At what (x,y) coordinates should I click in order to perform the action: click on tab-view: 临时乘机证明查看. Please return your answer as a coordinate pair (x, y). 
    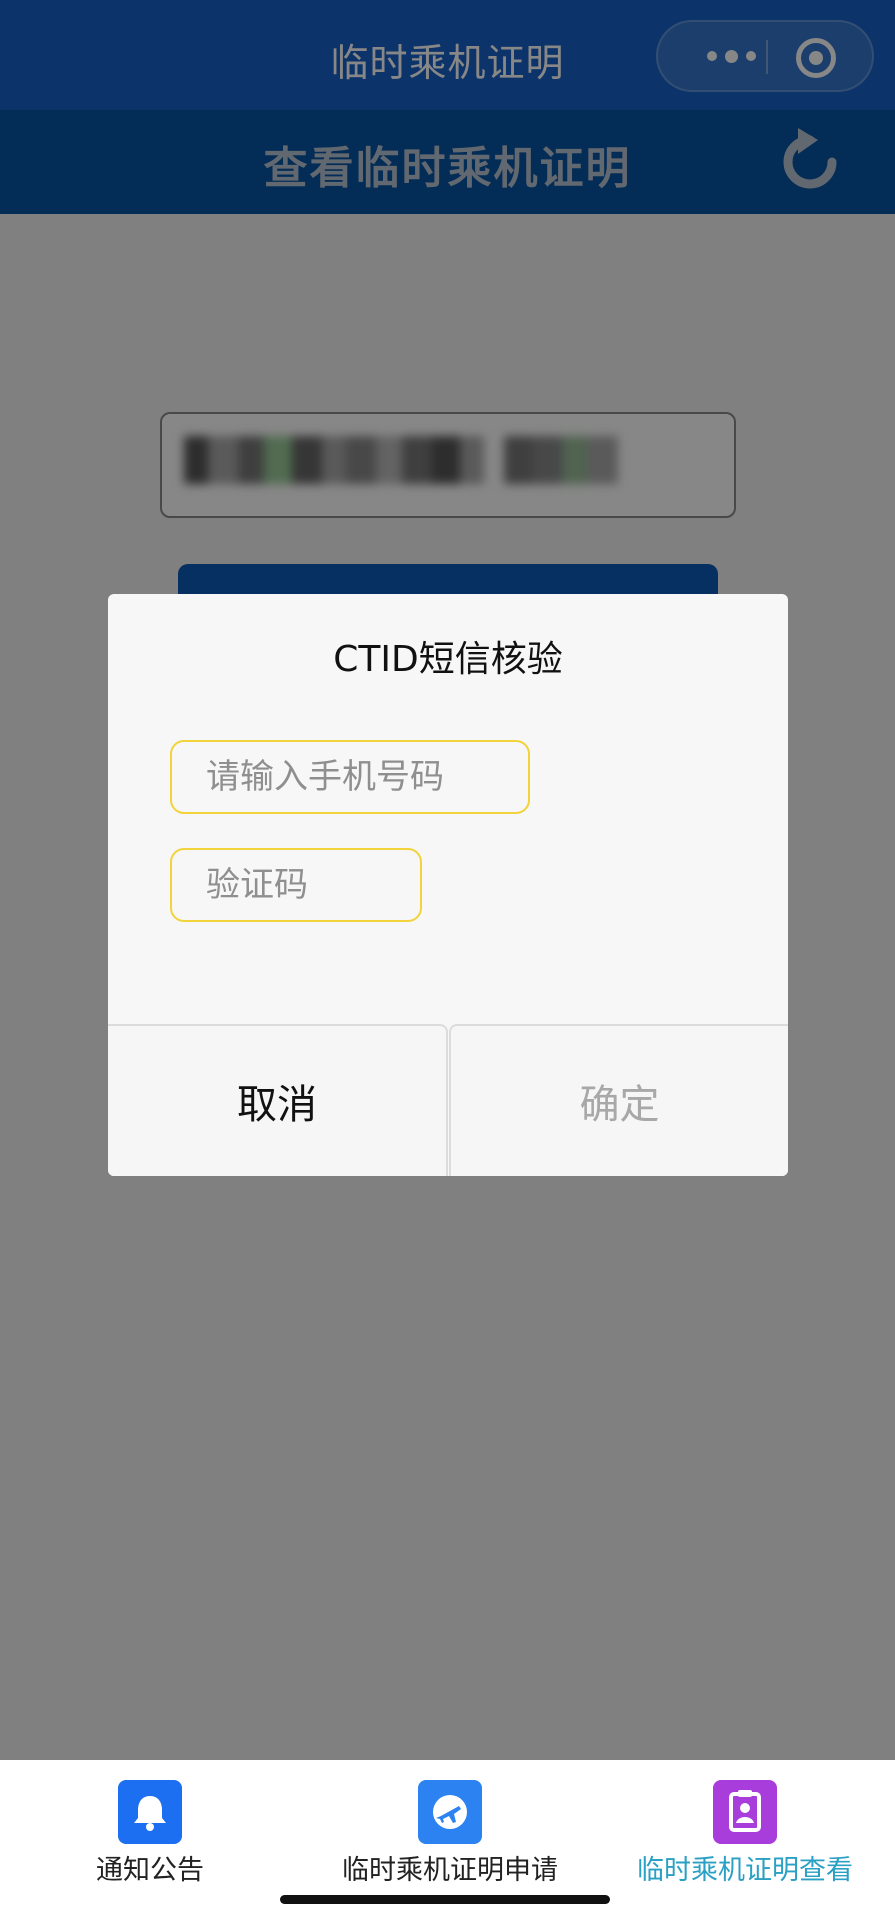
    Looking at the image, I should click on (745, 1828).